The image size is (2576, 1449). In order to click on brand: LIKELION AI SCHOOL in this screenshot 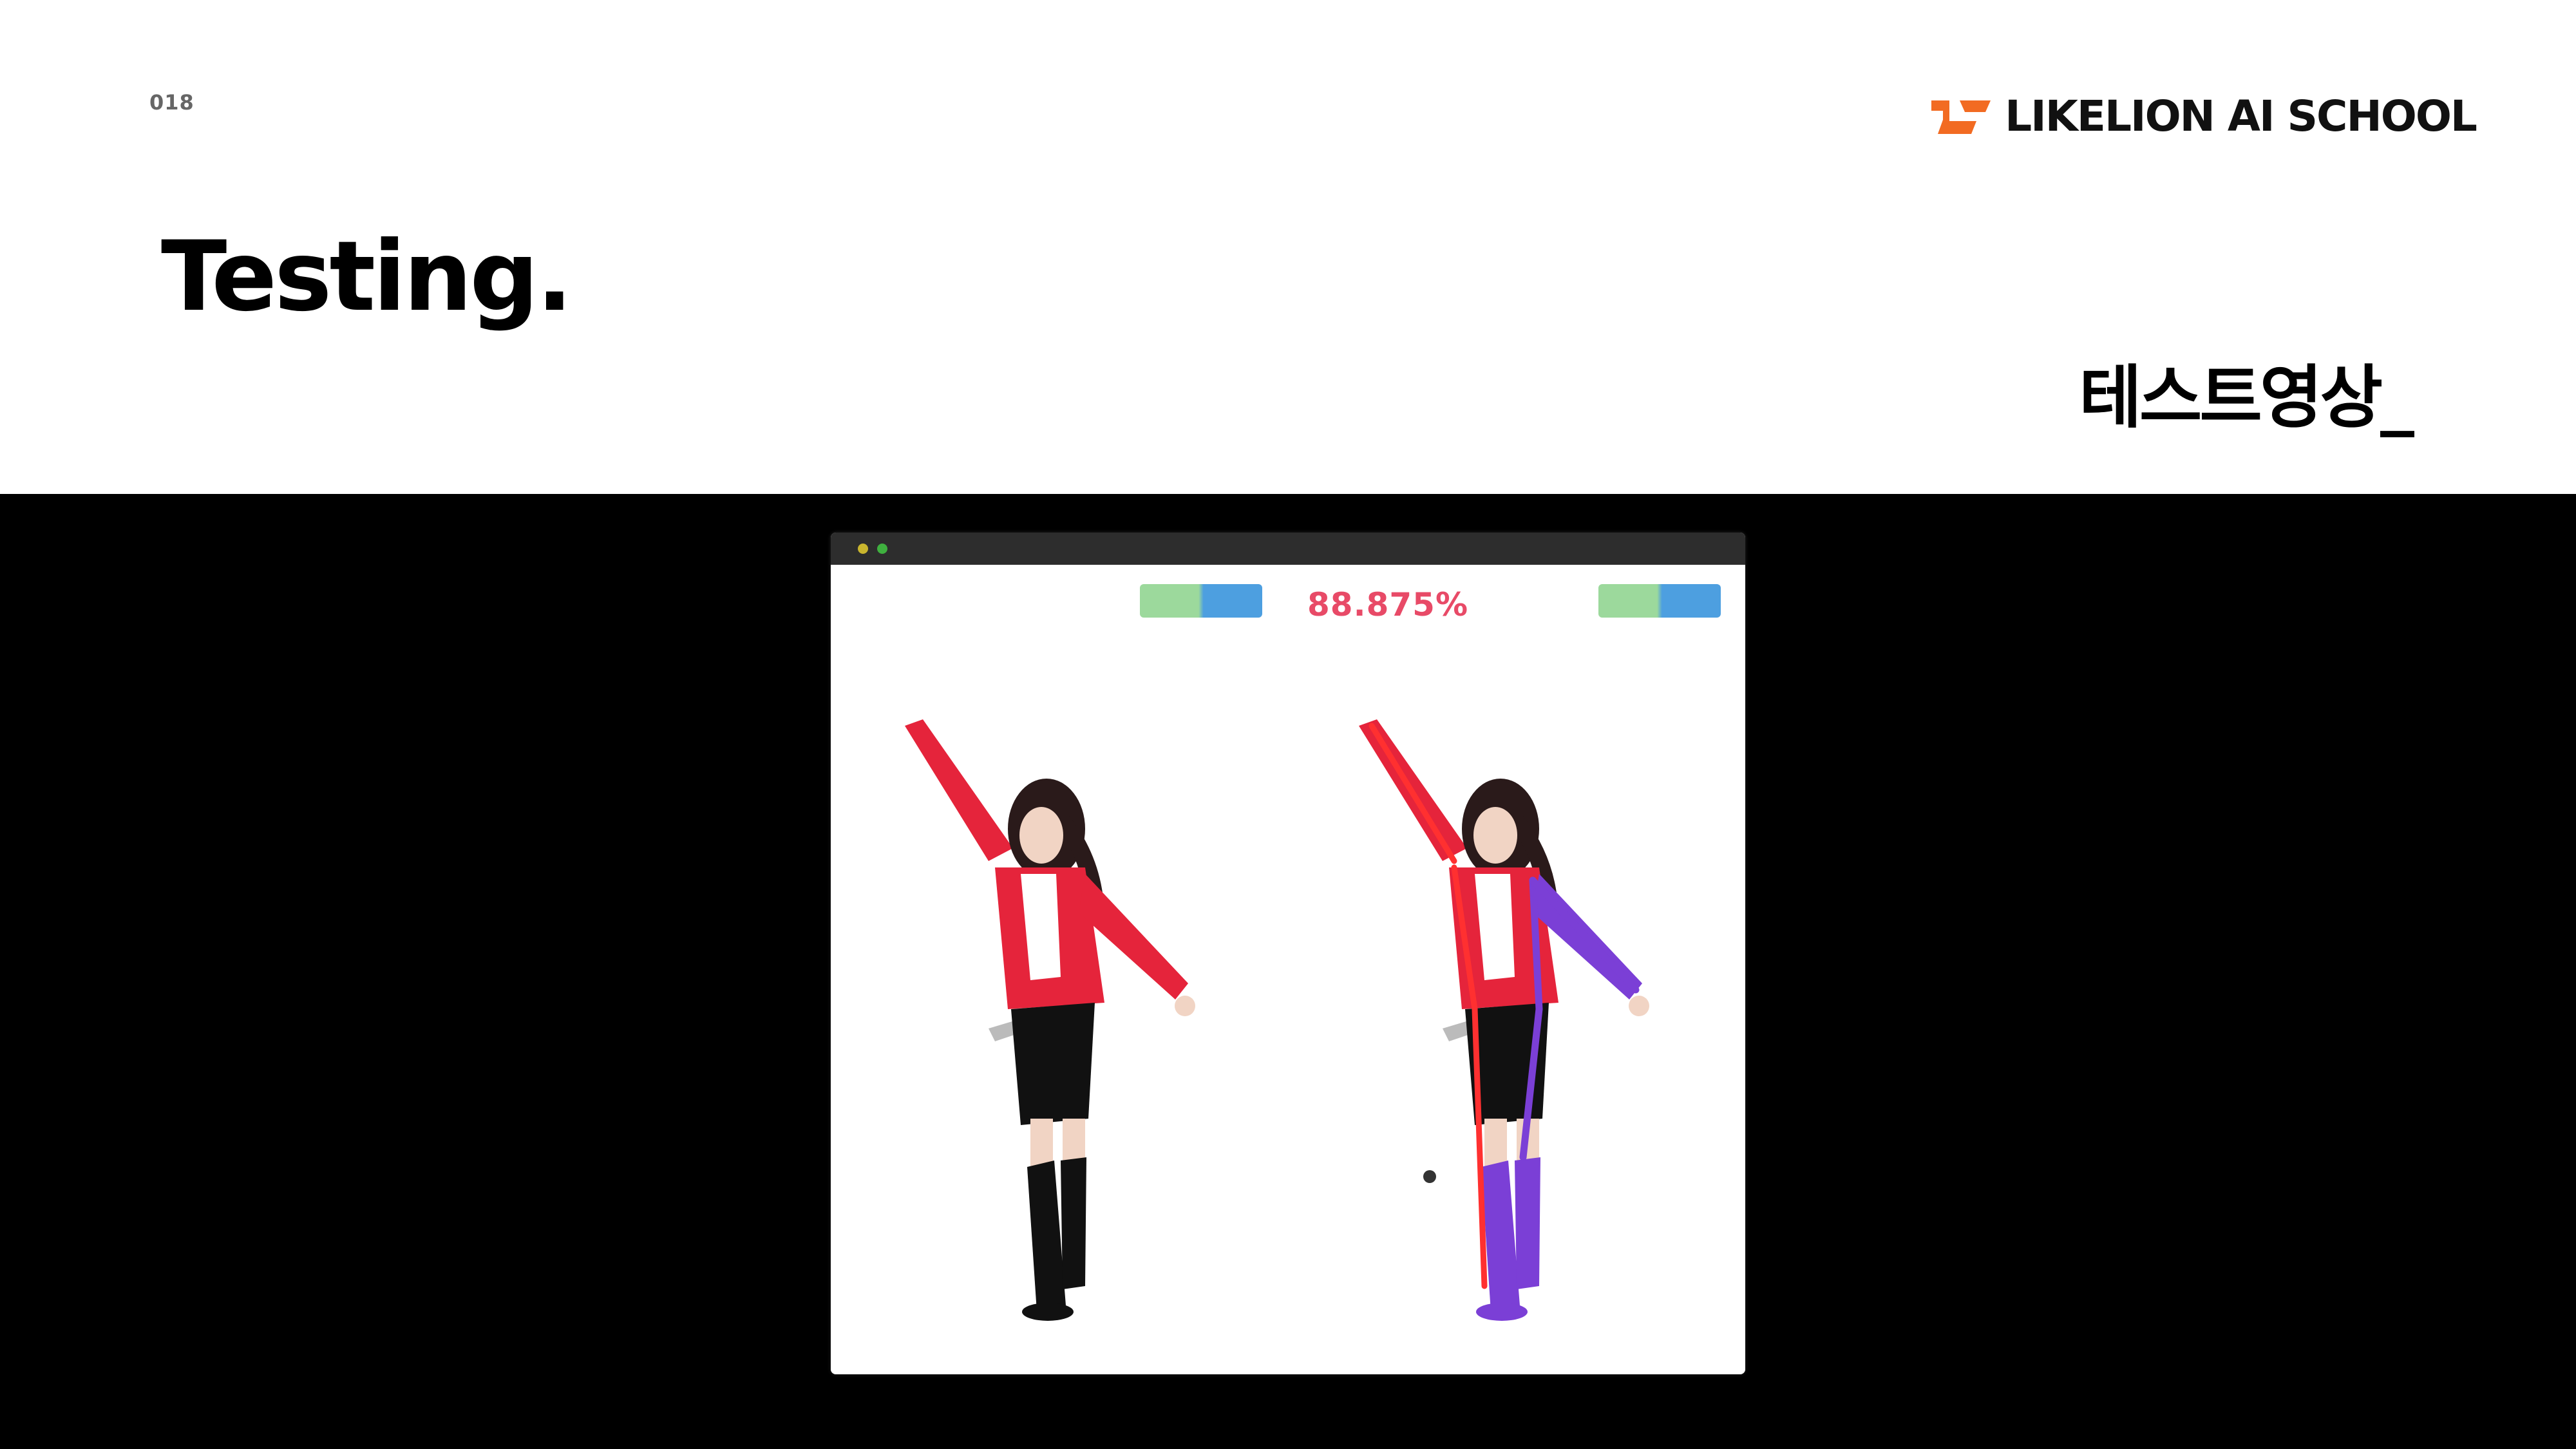, I will do `click(2204, 116)`.